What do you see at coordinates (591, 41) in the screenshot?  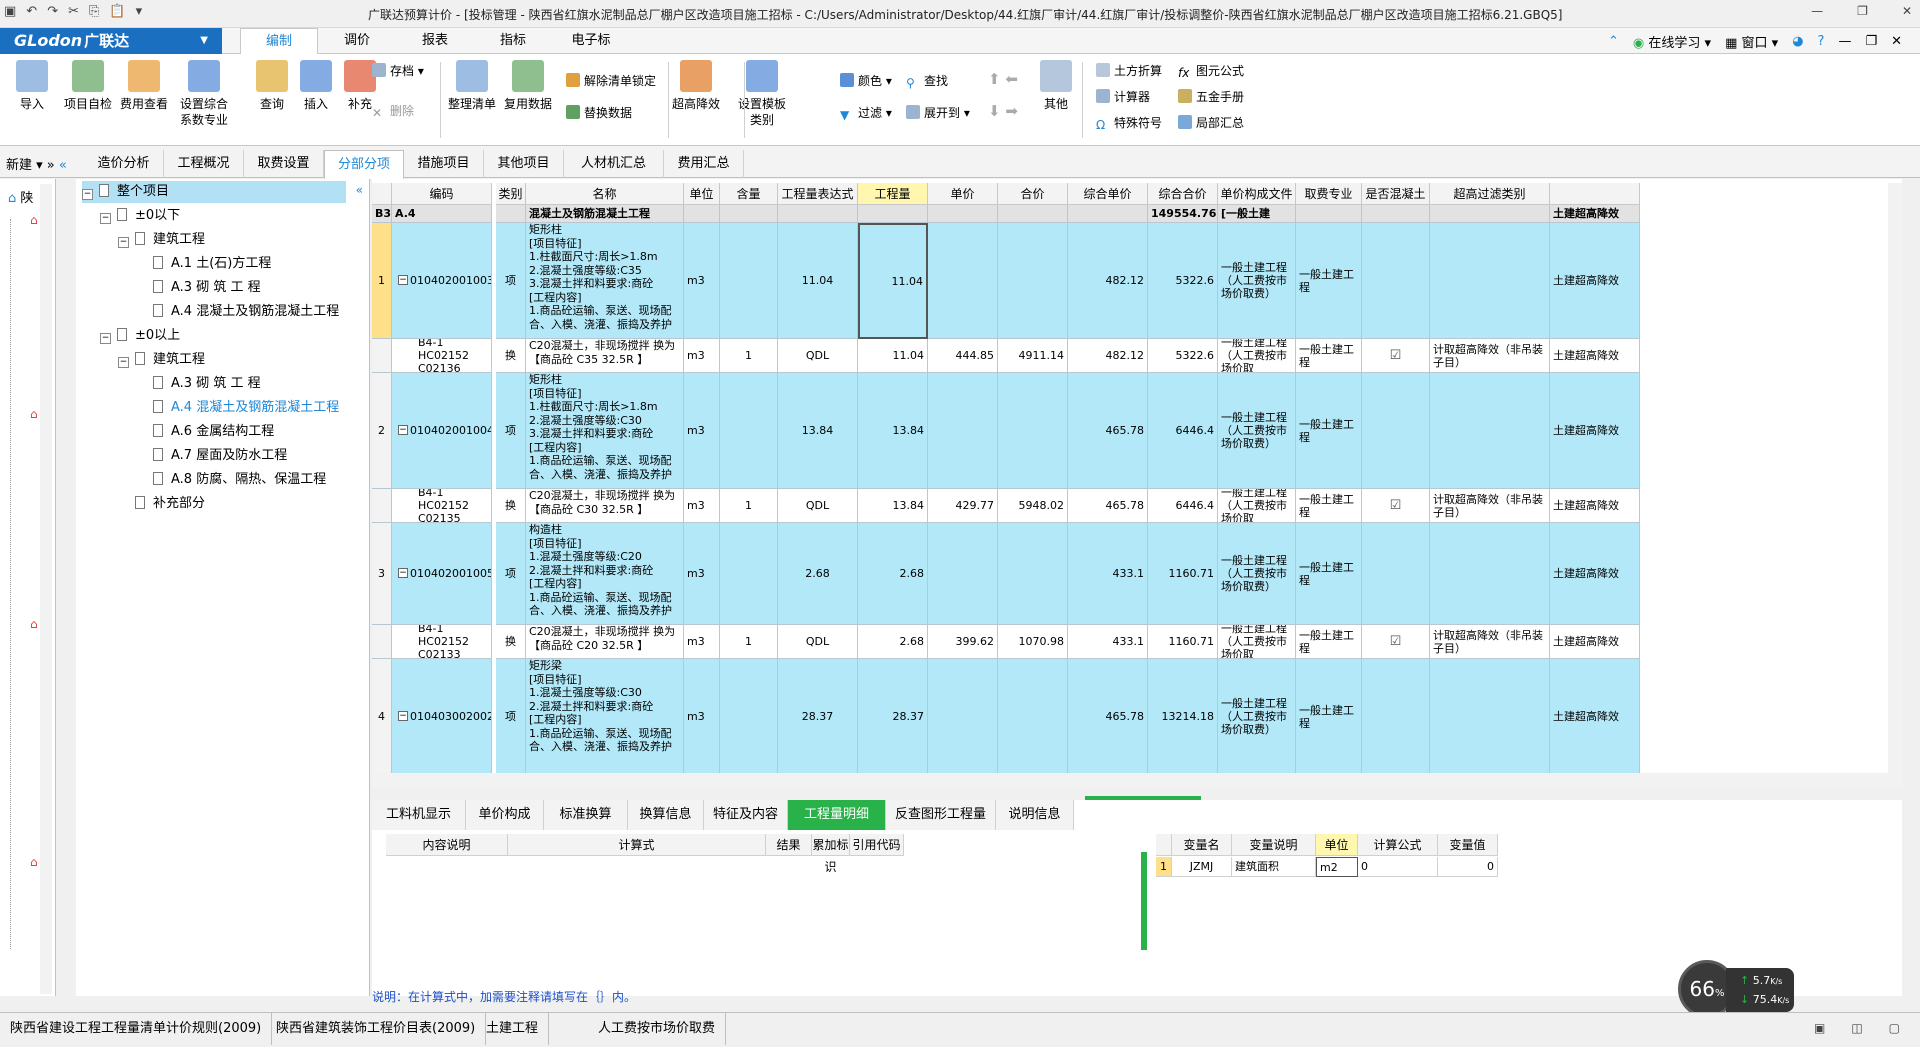 I see `menu-tab: 电子标` at bounding box center [591, 41].